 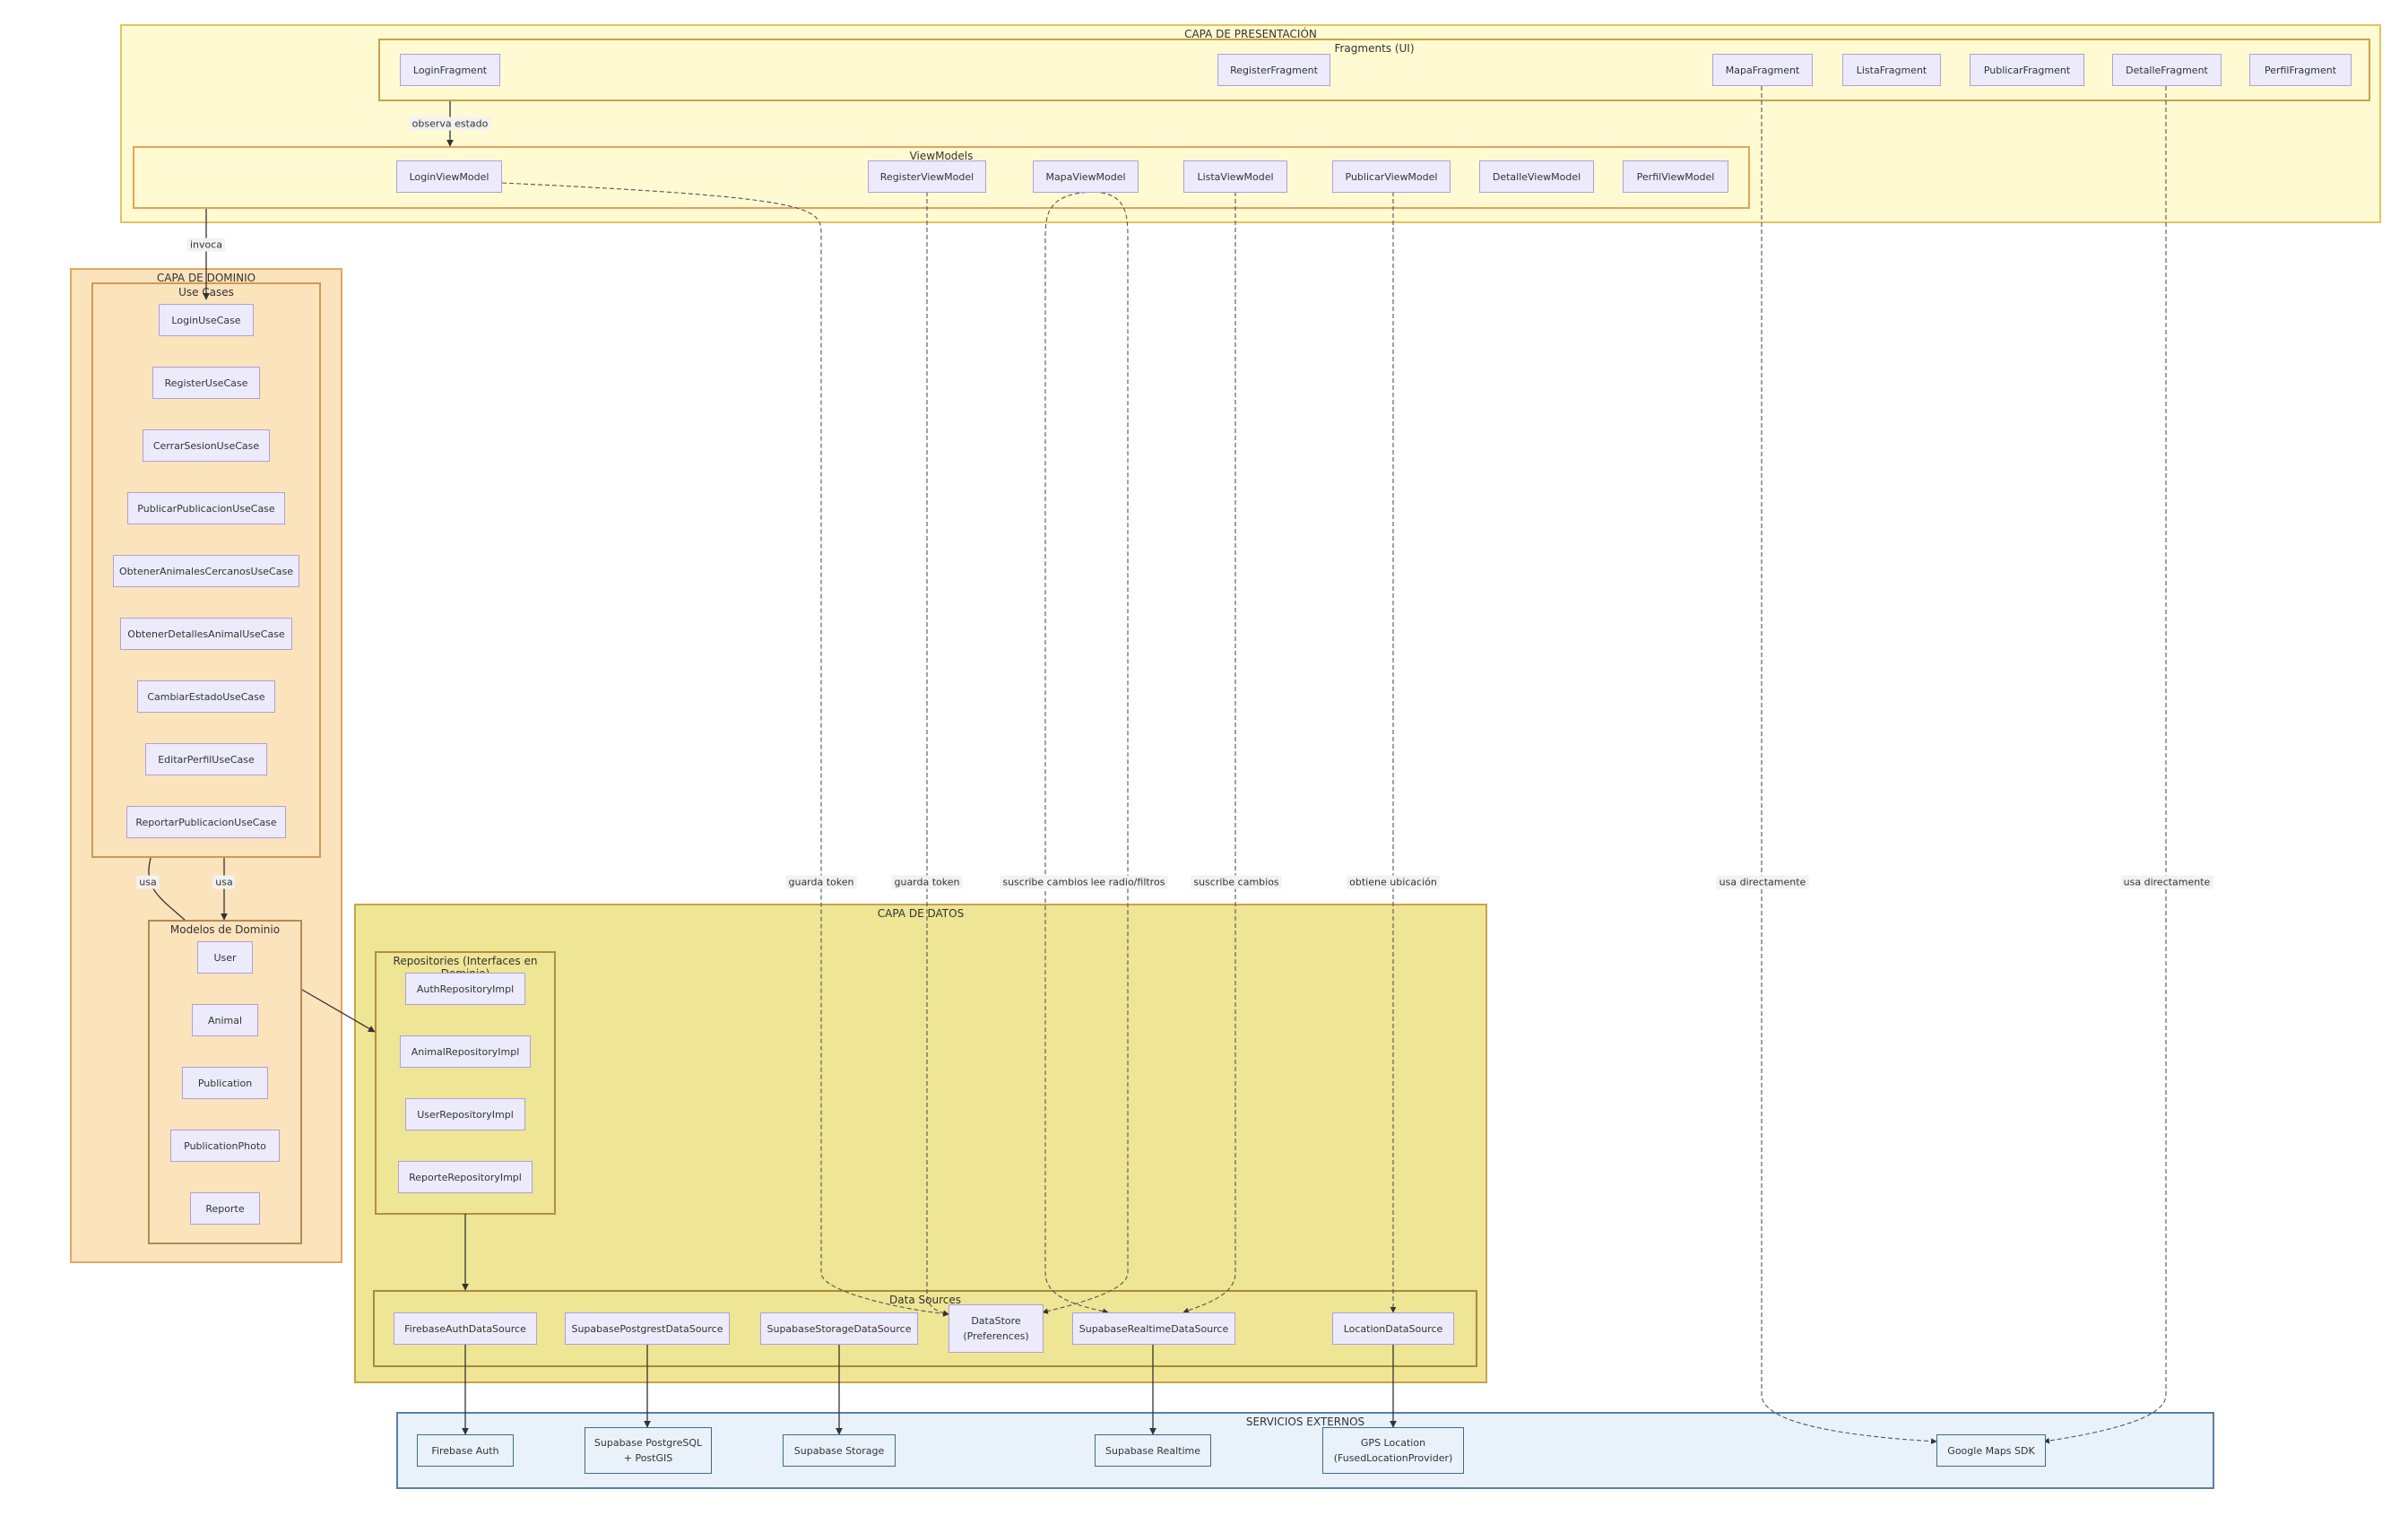 What do you see at coordinates (225, 957) in the screenshot?
I see `modelo-user: User` at bounding box center [225, 957].